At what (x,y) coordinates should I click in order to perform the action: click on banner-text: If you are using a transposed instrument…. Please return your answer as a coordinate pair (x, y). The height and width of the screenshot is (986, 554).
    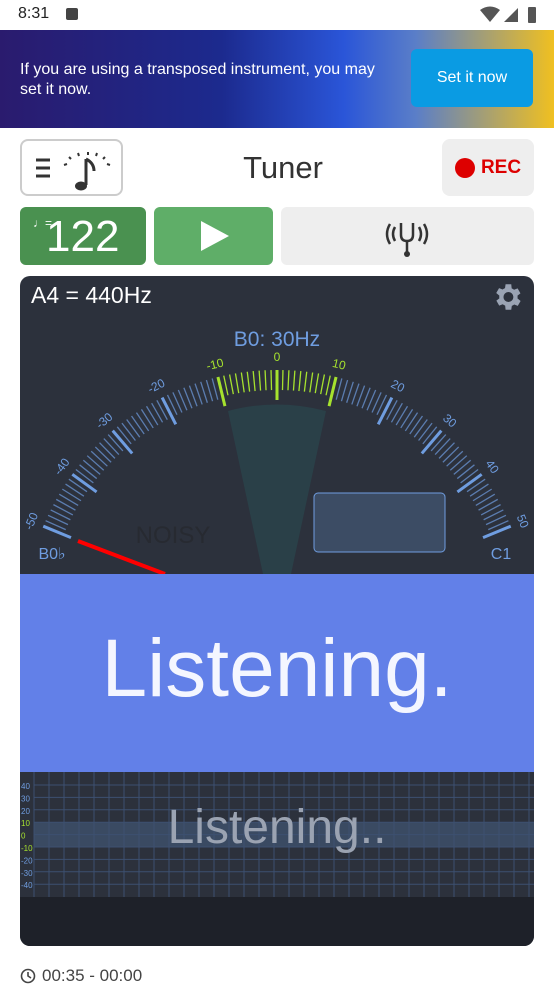
    Looking at the image, I should click on (200, 80).